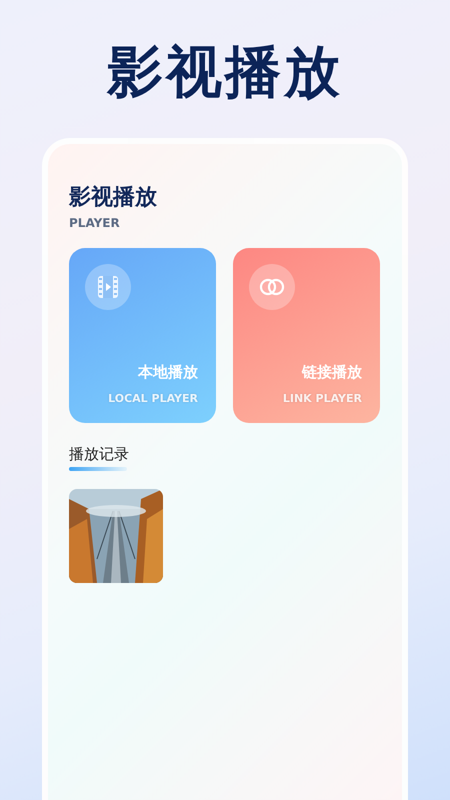  What do you see at coordinates (225, 73) in the screenshot?
I see `headline: 影视播放` at bounding box center [225, 73].